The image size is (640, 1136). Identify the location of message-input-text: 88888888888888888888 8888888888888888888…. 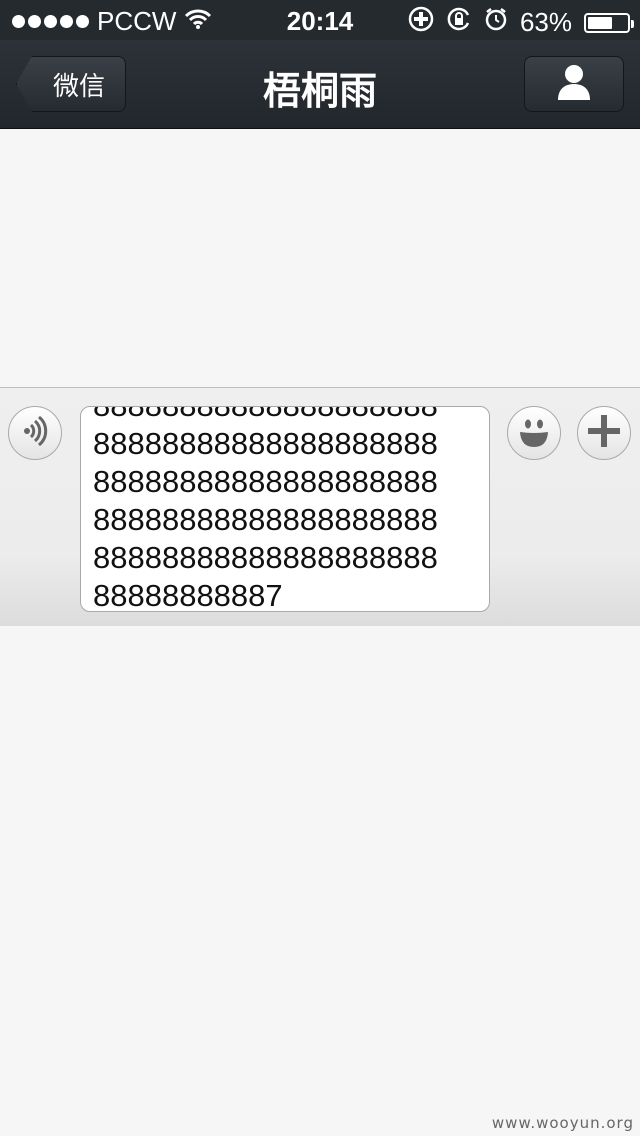
(265, 509).